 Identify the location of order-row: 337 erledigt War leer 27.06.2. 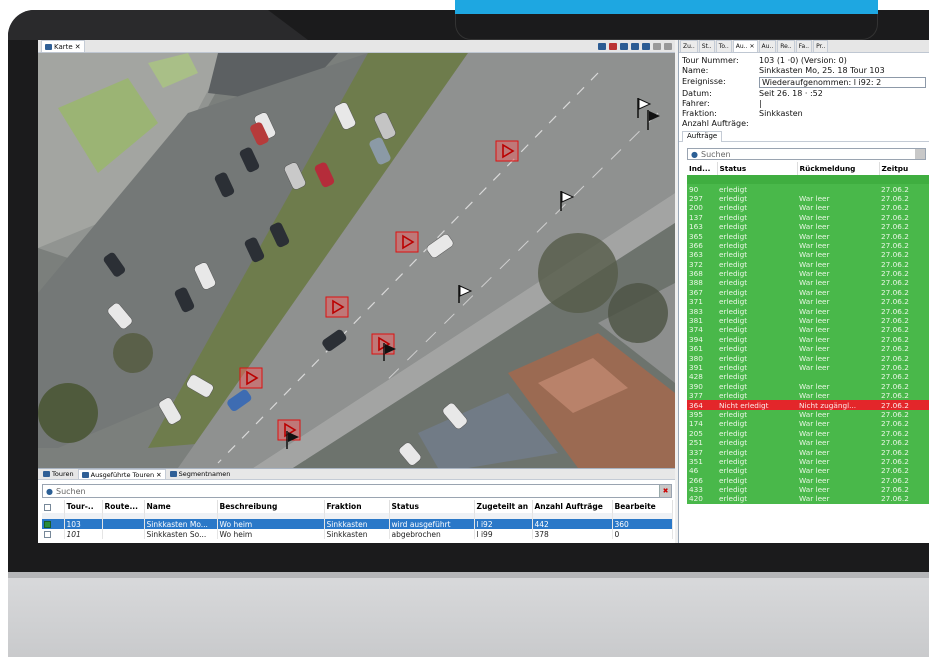
(808, 452).